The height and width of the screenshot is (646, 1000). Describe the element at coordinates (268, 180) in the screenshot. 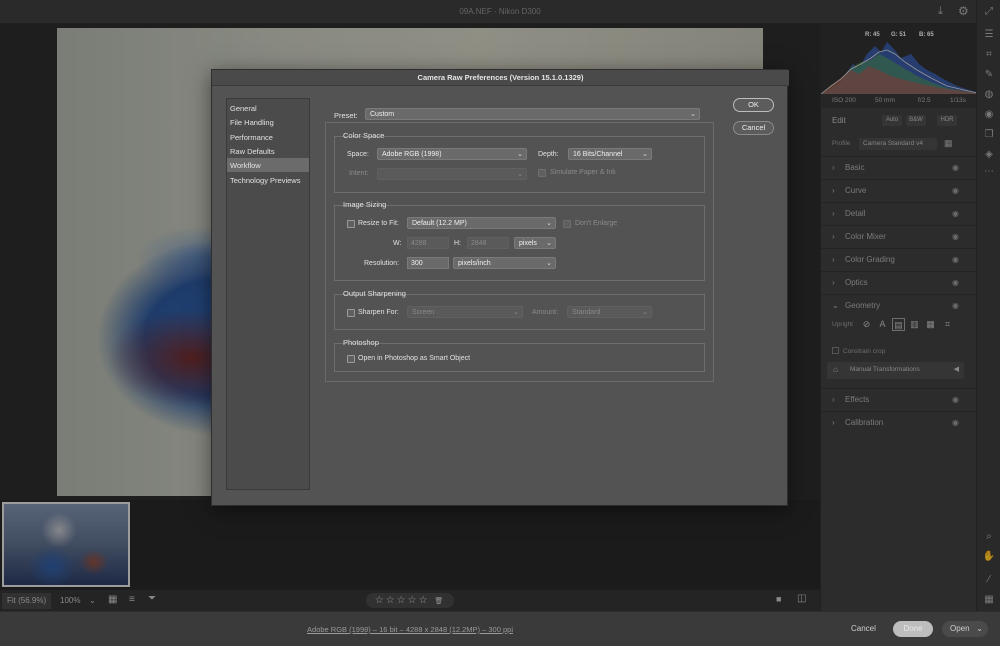

I see `nav-technology-previews: Technology Previews` at that location.